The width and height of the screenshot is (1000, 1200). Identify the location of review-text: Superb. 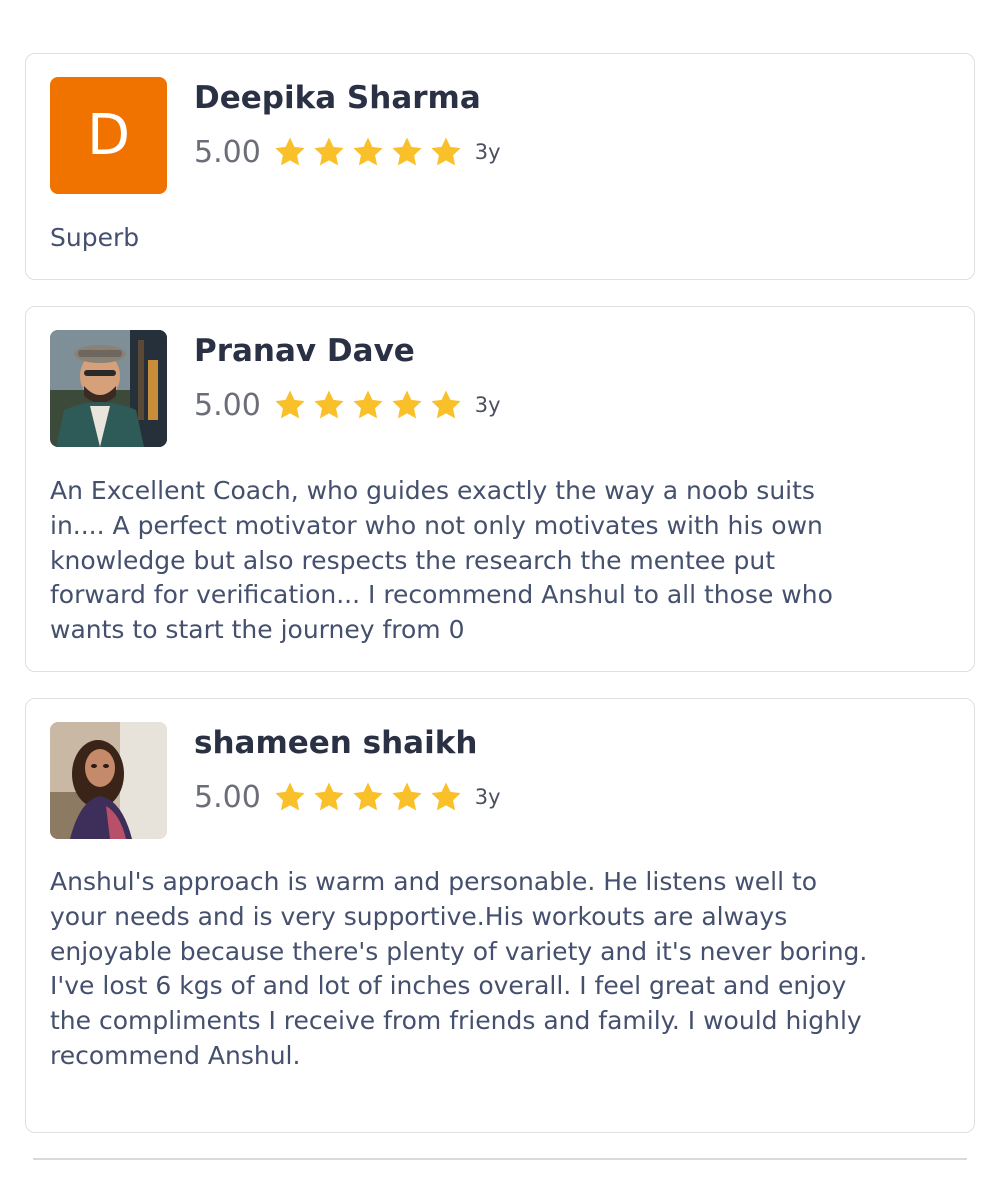
(95, 237).